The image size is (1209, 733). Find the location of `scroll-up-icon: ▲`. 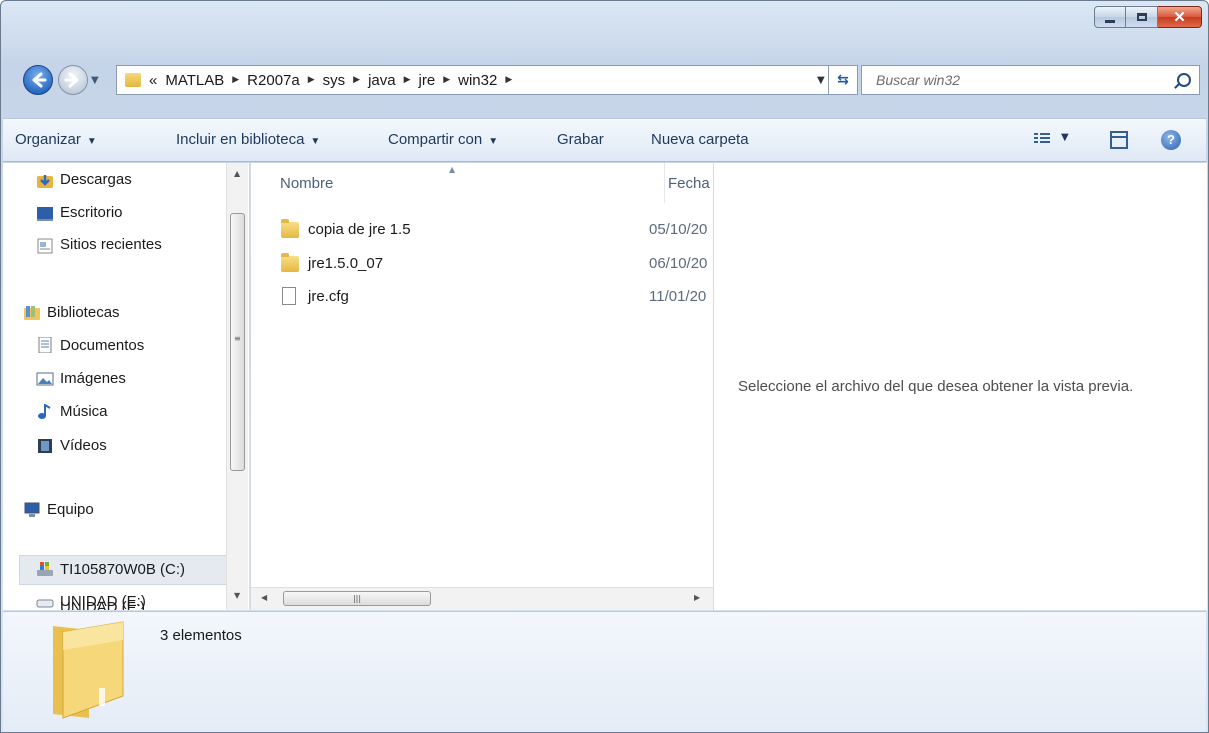

scroll-up-icon: ▲ is located at coordinates (237, 173).